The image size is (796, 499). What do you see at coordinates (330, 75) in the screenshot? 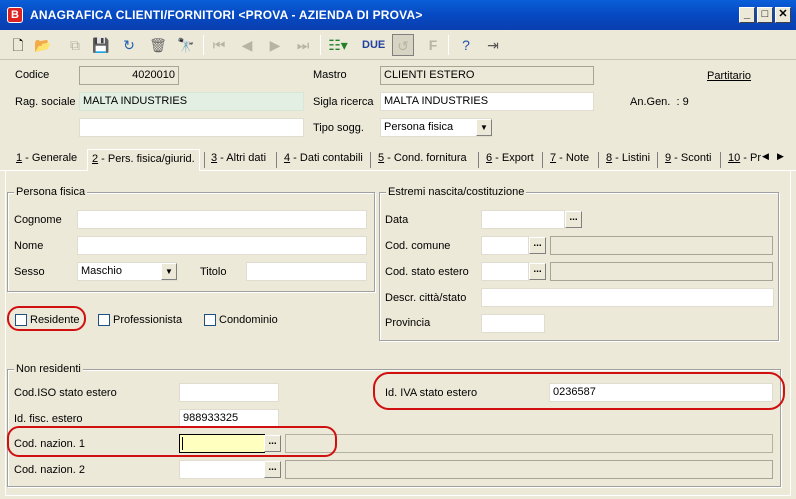
I see `mastro-label: Mastro` at bounding box center [330, 75].